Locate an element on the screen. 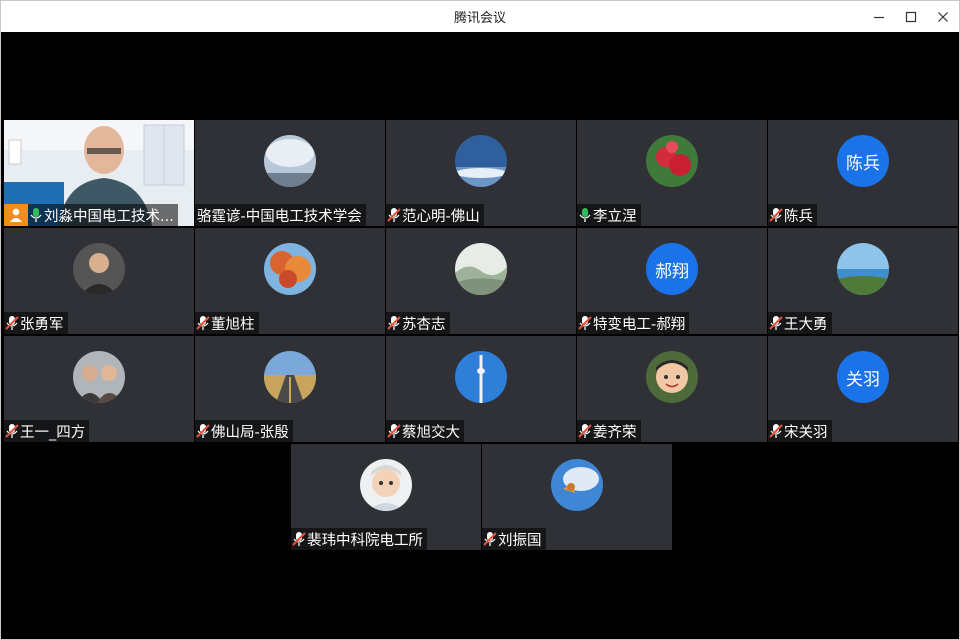 This screenshot has width=960, height=640. participant-tile: 陈兵 陈兵 is located at coordinates (863, 173).